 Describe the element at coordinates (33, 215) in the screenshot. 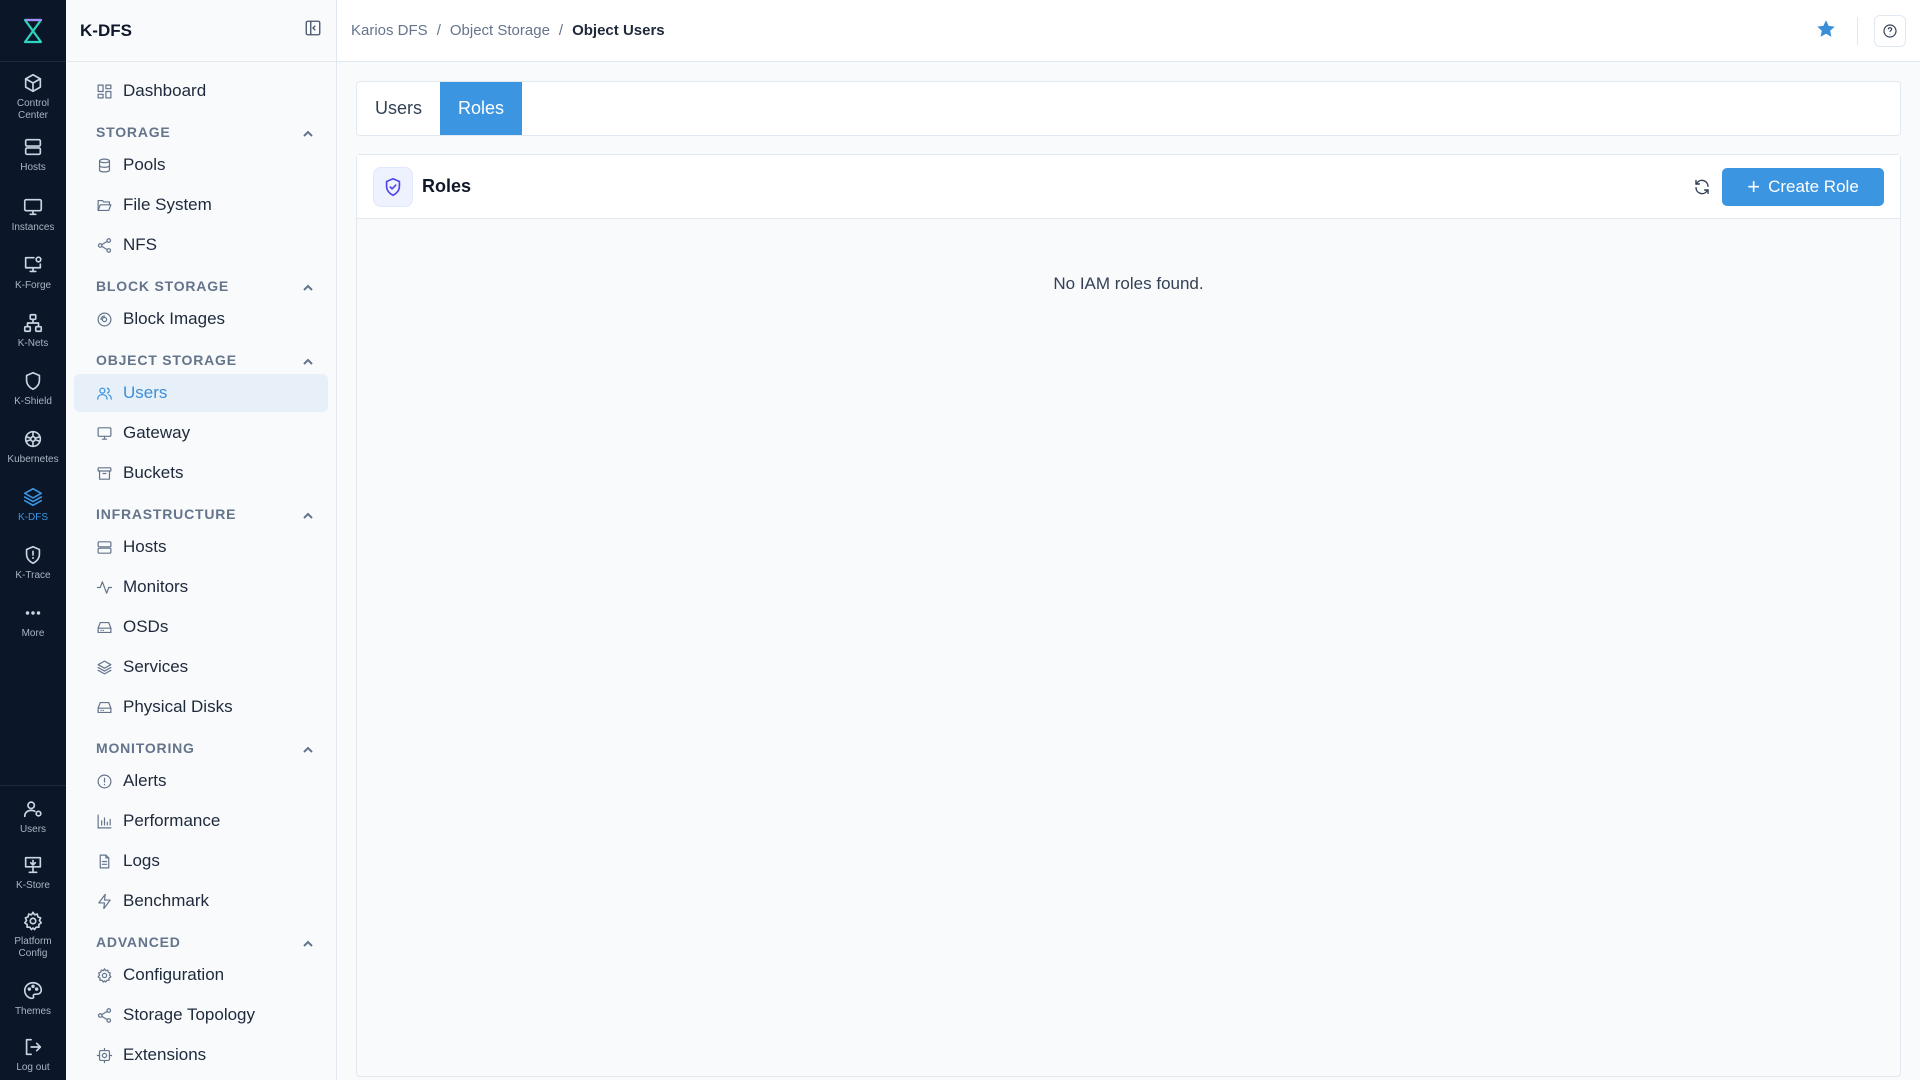

I see `rail-item-instances: Instances` at that location.